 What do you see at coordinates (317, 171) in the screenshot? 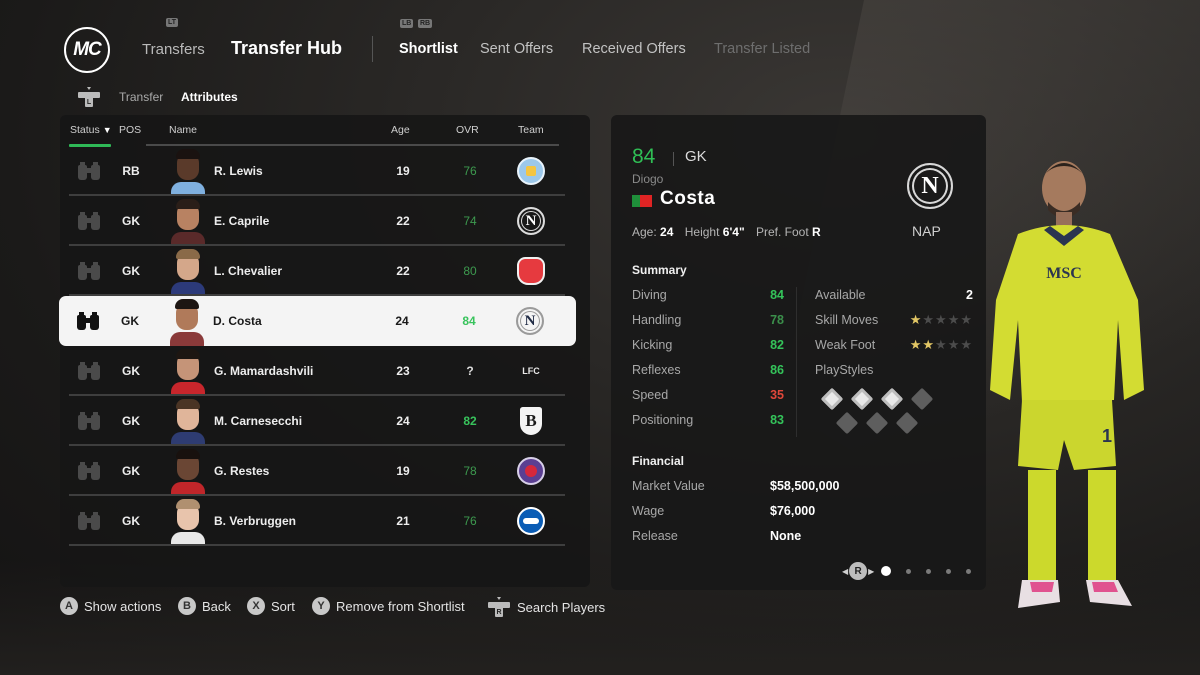
I see `table-row: RB R. Lewis 19 76` at bounding box center [317, 171].